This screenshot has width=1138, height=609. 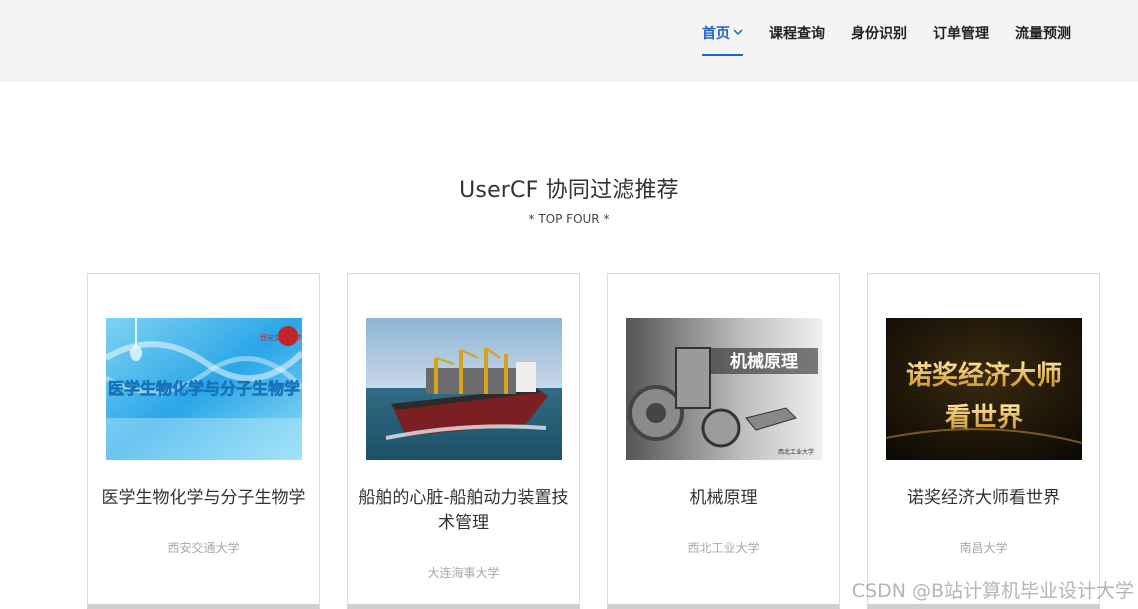 I want to click on nav-label: 课程查询, so click(x=797, y=34).